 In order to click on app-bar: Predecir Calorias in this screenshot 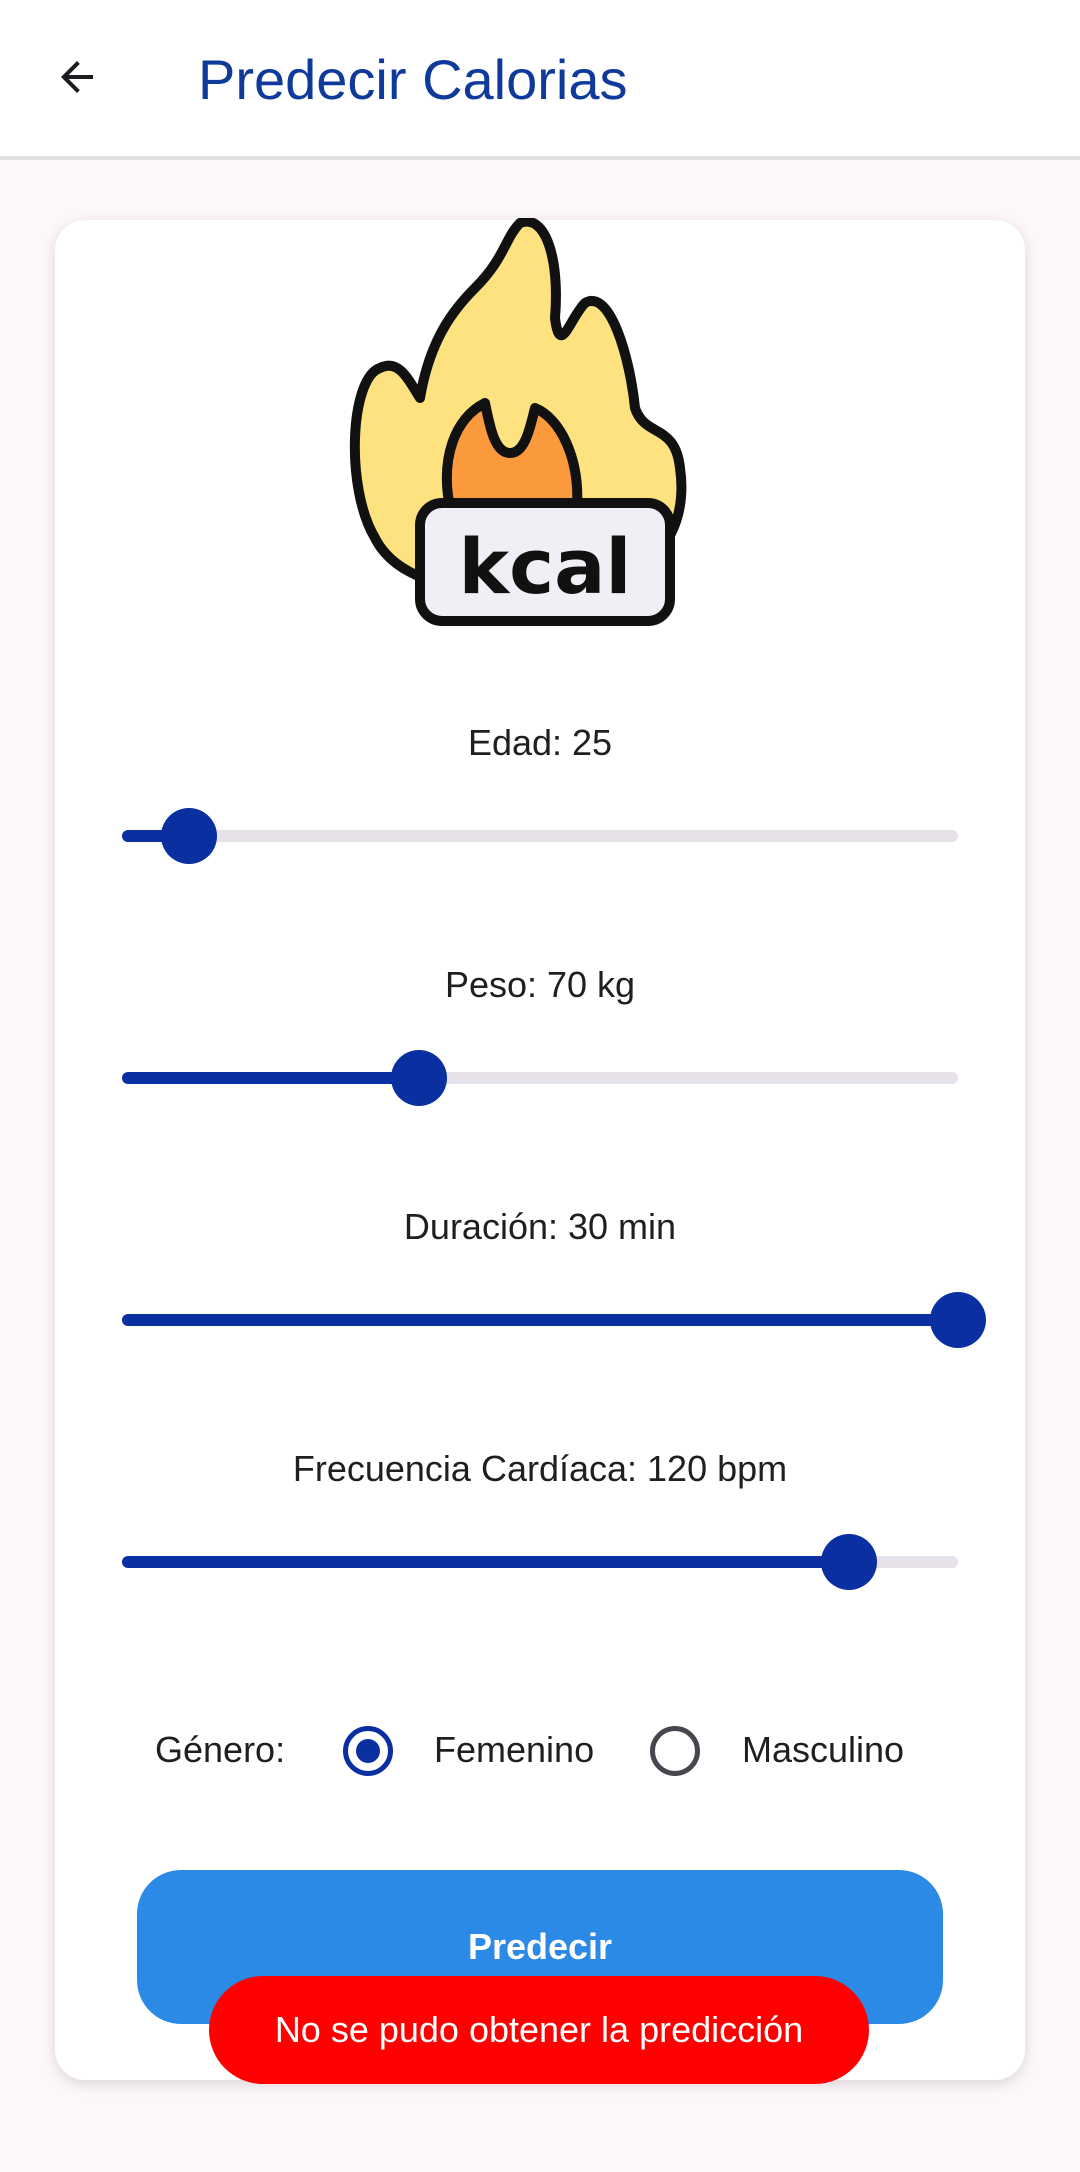, I will do `click(540, 80)`.